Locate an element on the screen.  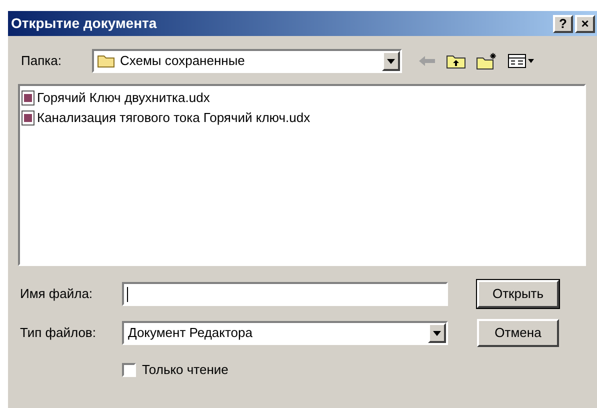
filename-label: Имя файла: is located at coordinates (57, 294).